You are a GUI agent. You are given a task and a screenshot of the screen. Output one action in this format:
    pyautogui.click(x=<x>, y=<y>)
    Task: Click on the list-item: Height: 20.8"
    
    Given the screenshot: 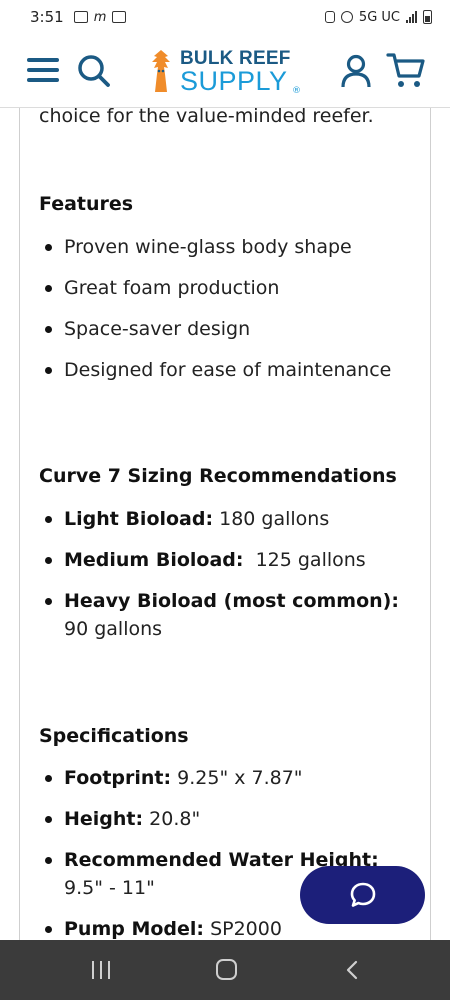 What is the action you would take?
    pyautogui.click(x=226, y=819)
    